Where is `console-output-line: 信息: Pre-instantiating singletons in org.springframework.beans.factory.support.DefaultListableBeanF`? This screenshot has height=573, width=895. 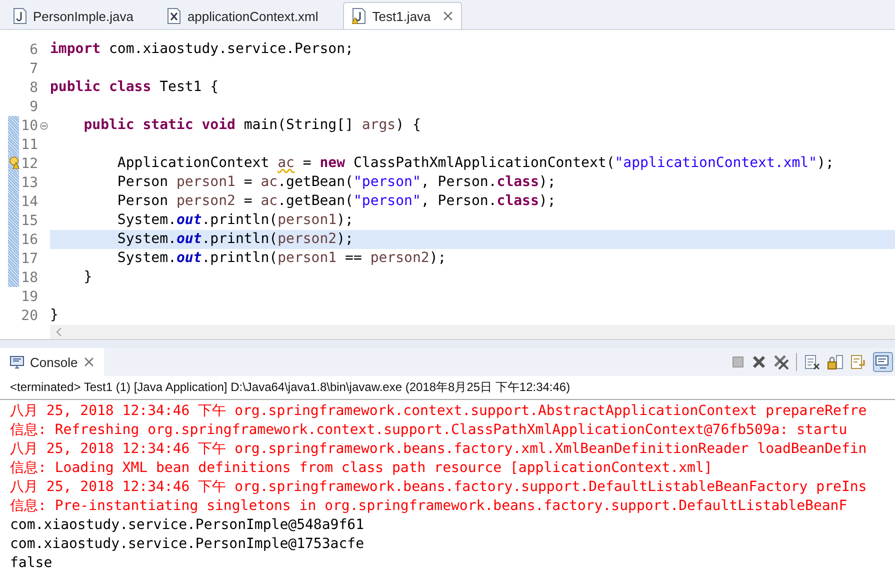
console-output-line: 信息: Pre-instantiating singletons in org.springframework.beans.factory.support.DefaultListableBeanF is located at coordinates (429, 506).